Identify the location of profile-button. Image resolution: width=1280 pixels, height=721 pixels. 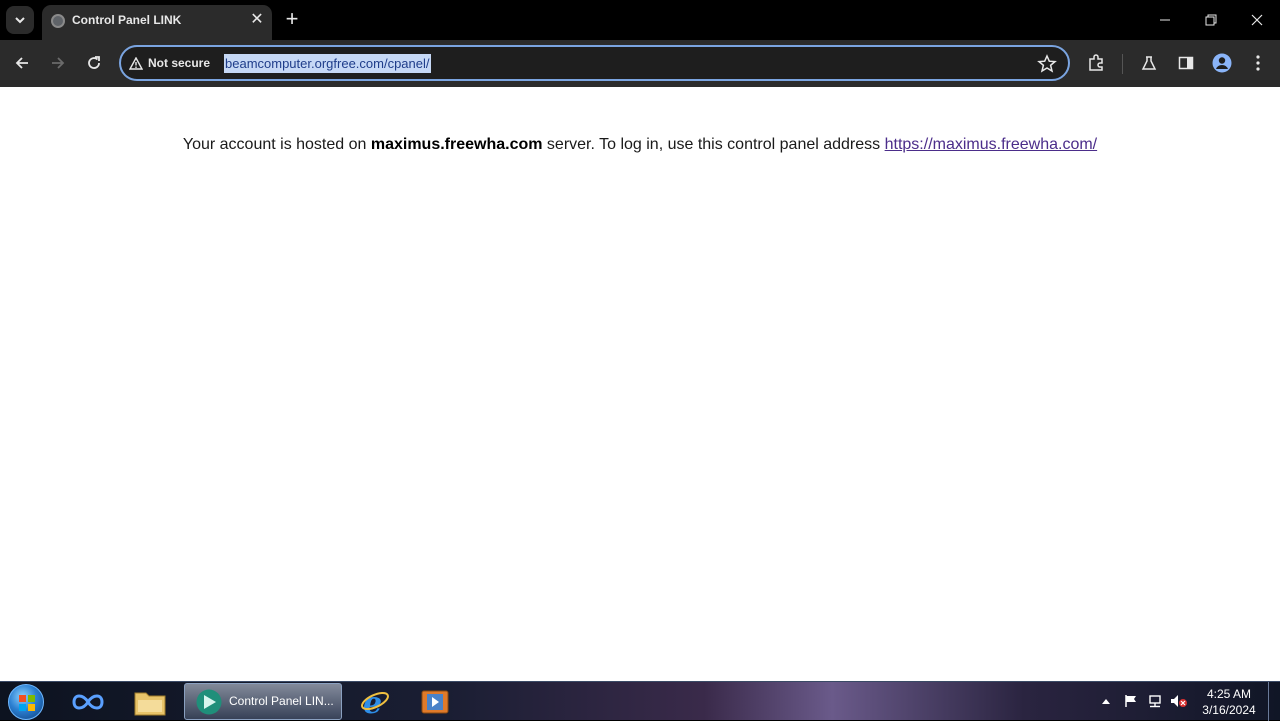
(1222, 63).